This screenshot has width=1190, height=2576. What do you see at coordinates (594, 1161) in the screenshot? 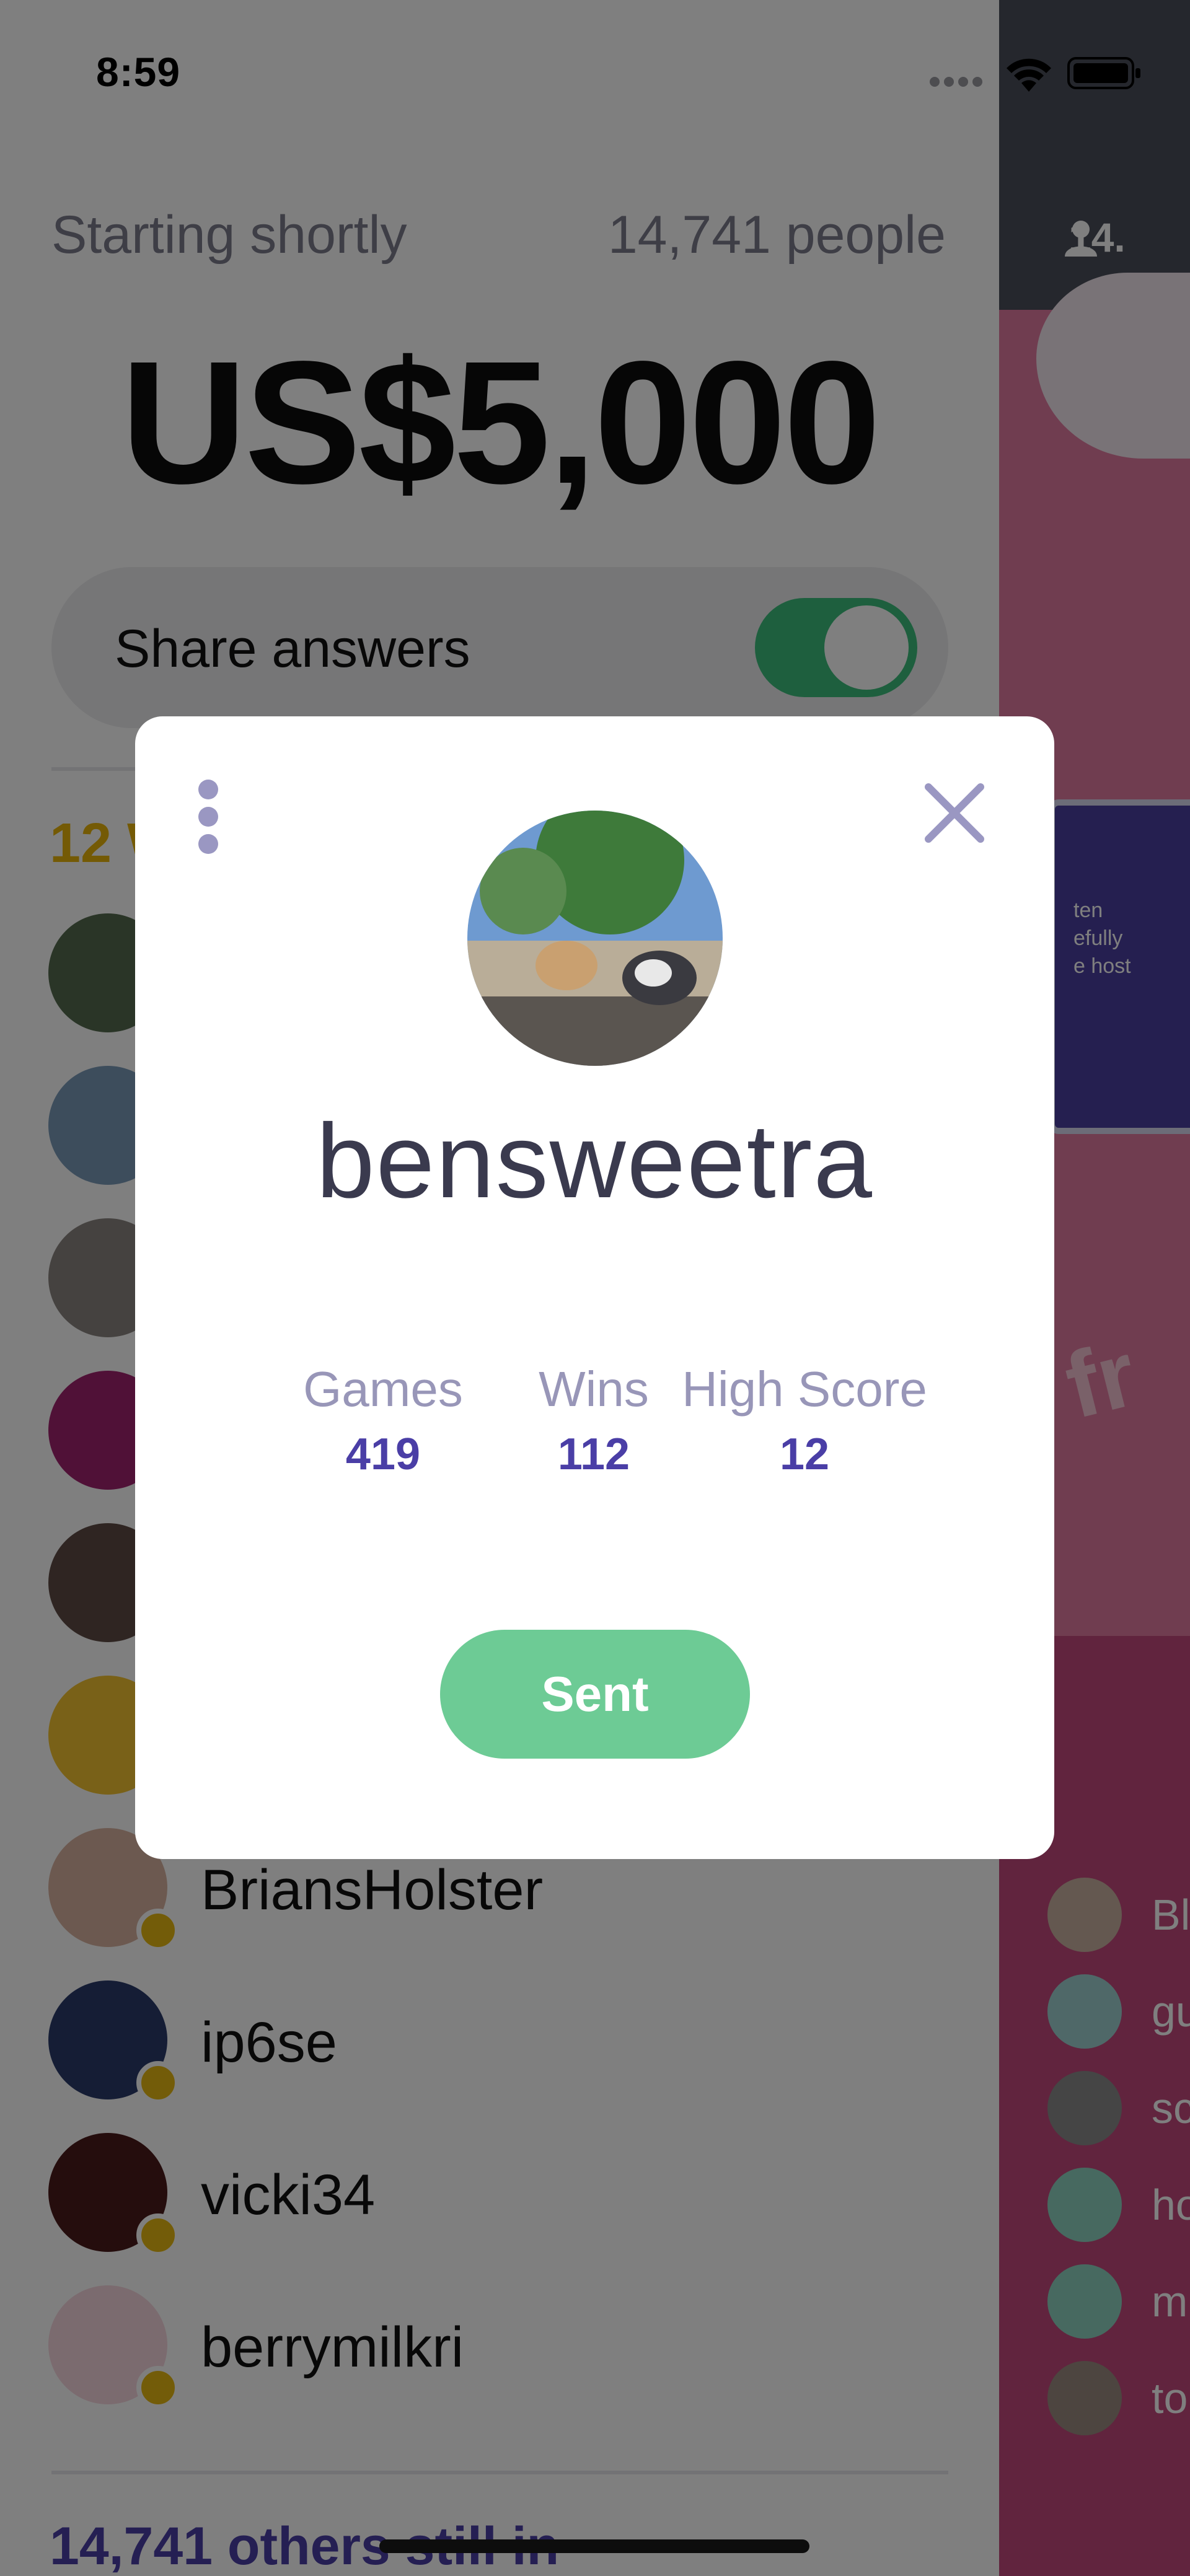
I see `profile-username: bensweetra` at bounding box center [594, 1161].